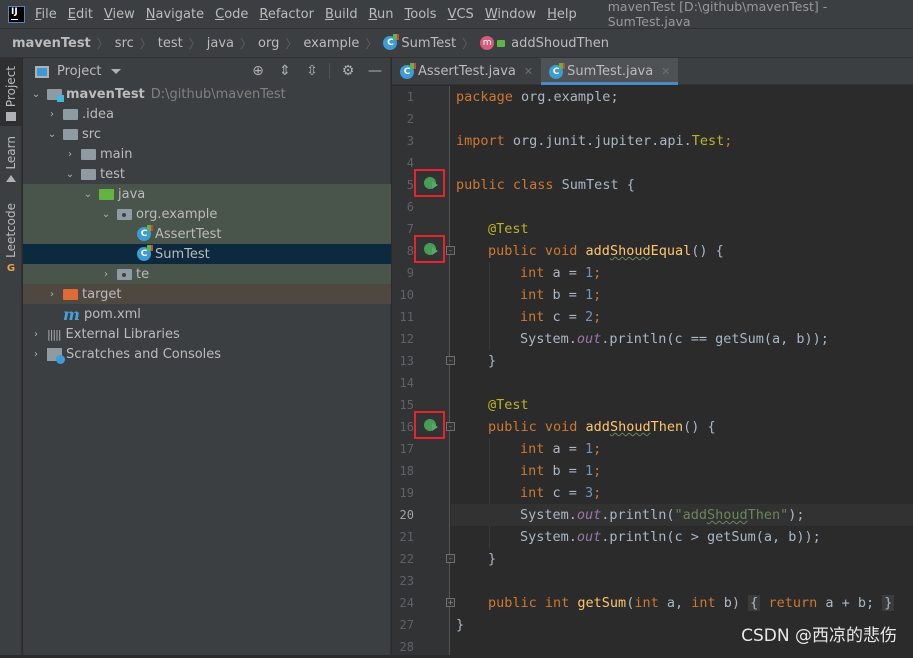  Describe the element at coordinates (207, 154) in the screenshot. I see `tree-item-main: › main` at that location.